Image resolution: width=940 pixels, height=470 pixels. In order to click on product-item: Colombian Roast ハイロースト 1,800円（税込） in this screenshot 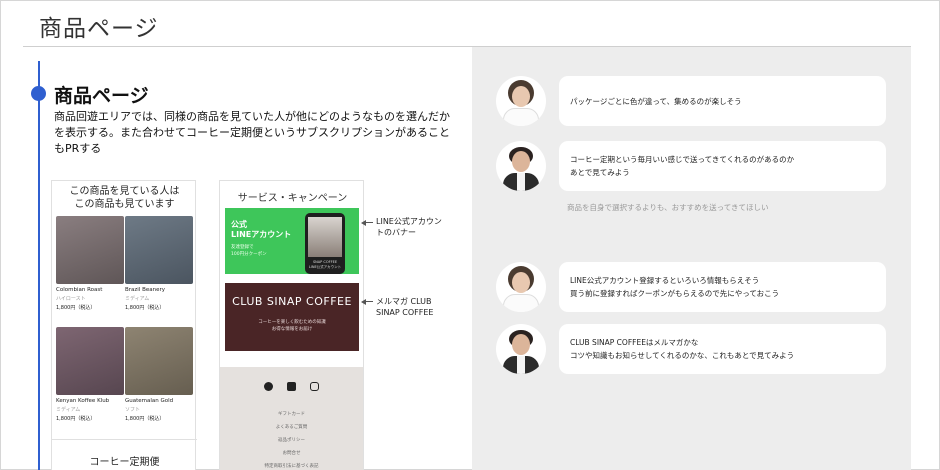, I will do `click(90, 263)`.